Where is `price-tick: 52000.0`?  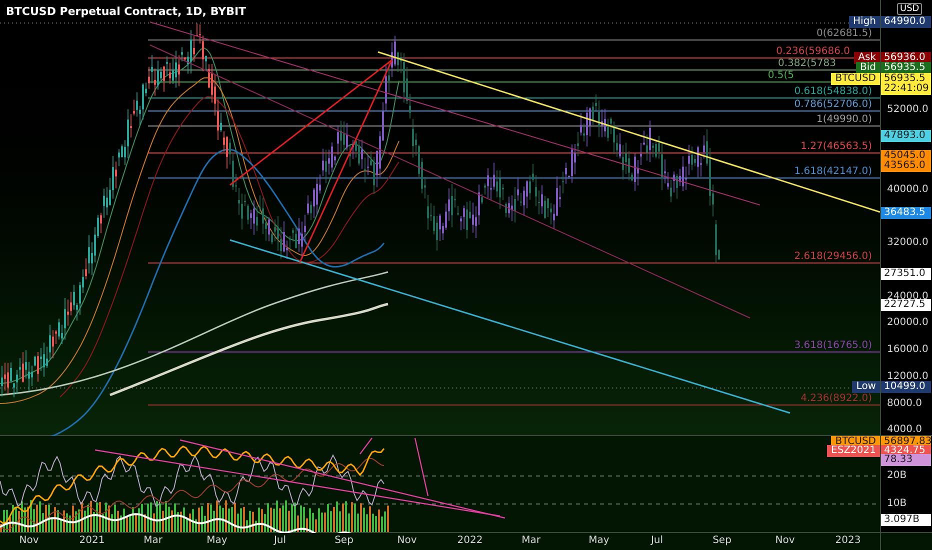 price-tick: 52000.0 is located at coordinates (907, 110).